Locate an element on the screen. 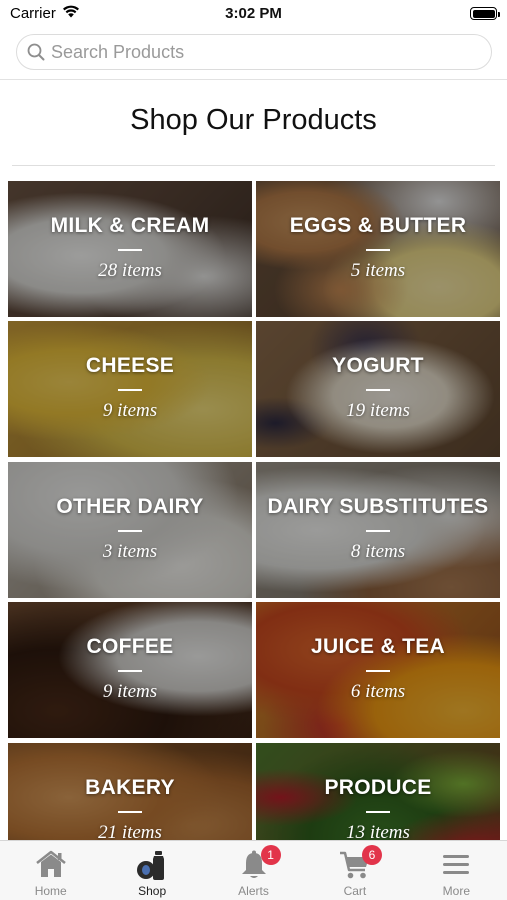 This screenshot has width=507, height=900. tab-shop: Shop is located at coordinates (151, 870).